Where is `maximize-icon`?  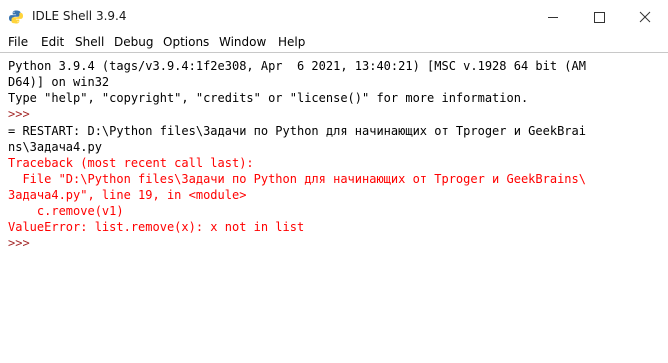 maximize-icon is located at coordinates (599, 17).